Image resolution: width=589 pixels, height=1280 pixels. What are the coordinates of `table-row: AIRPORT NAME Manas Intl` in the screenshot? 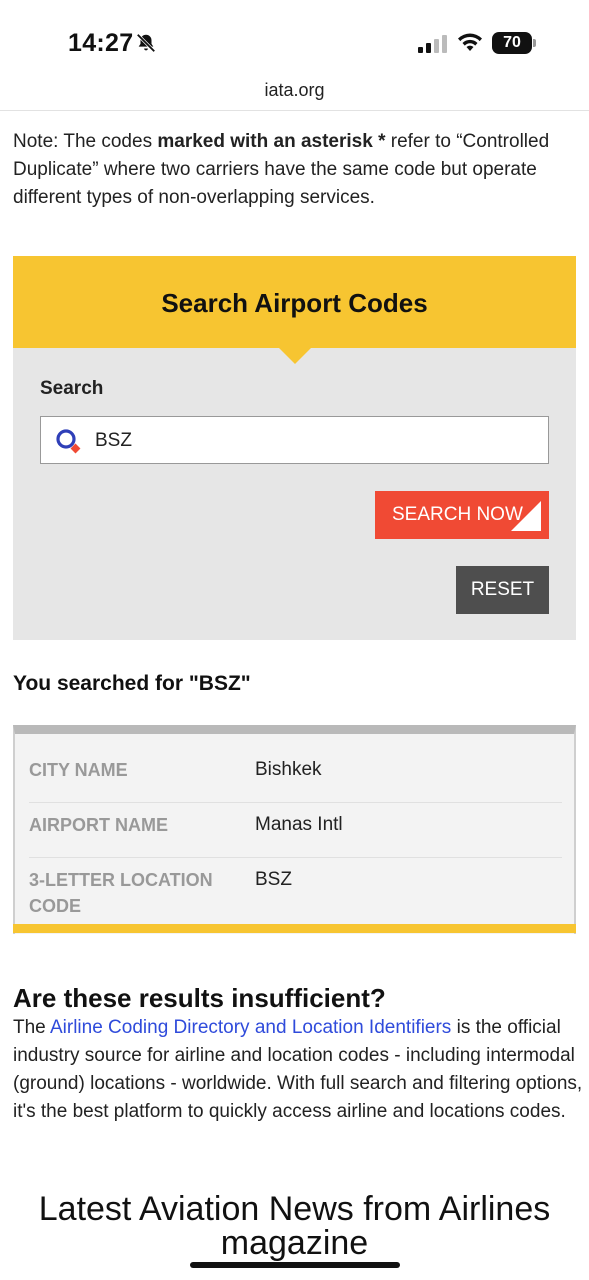 It's located at (295, 830).